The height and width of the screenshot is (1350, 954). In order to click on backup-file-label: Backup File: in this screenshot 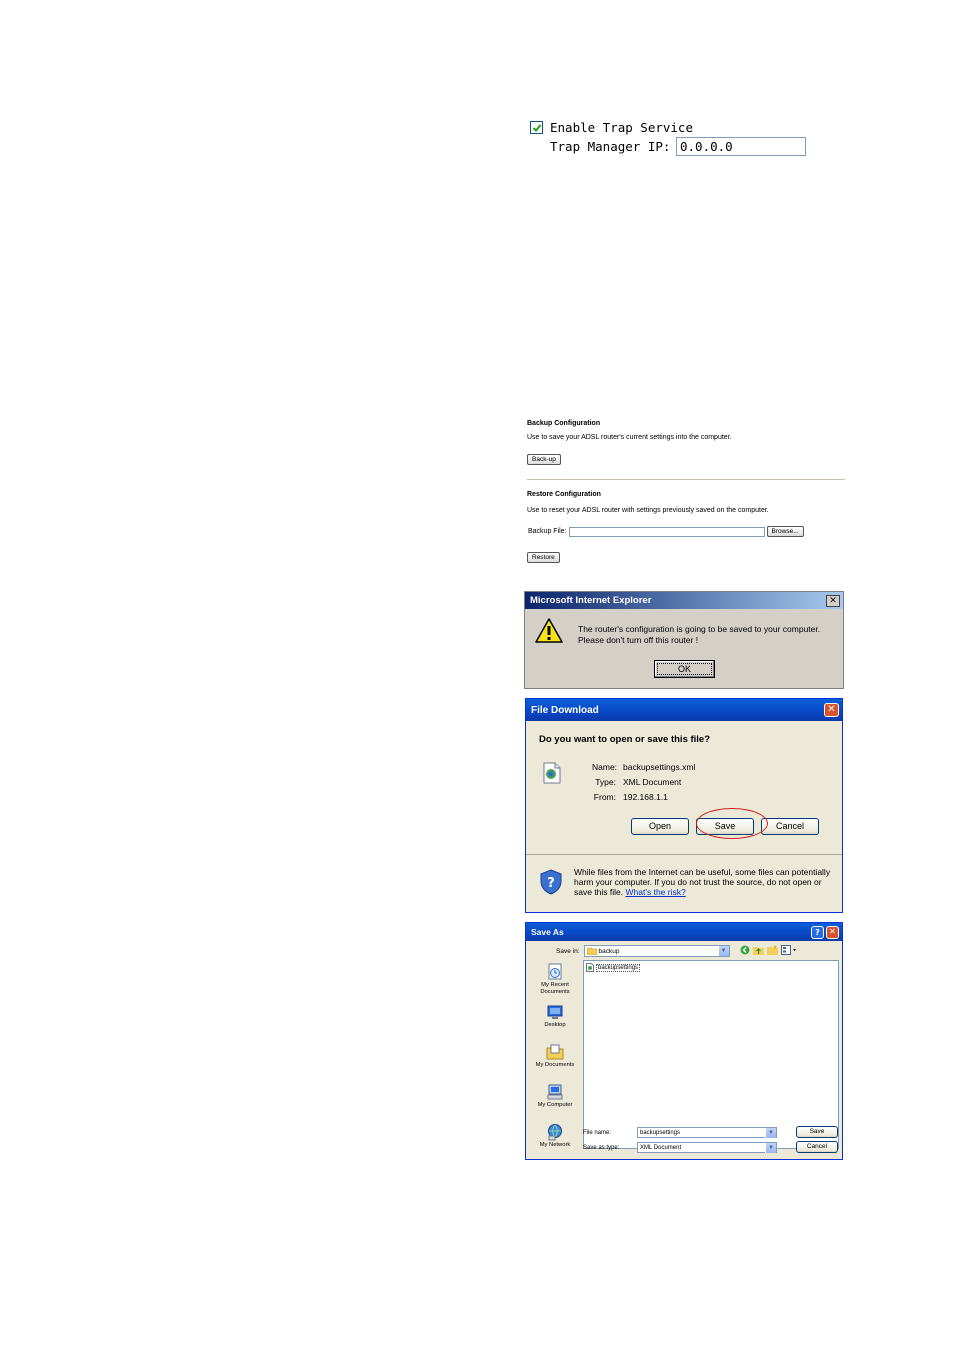, I will do `click(547, 531)`.